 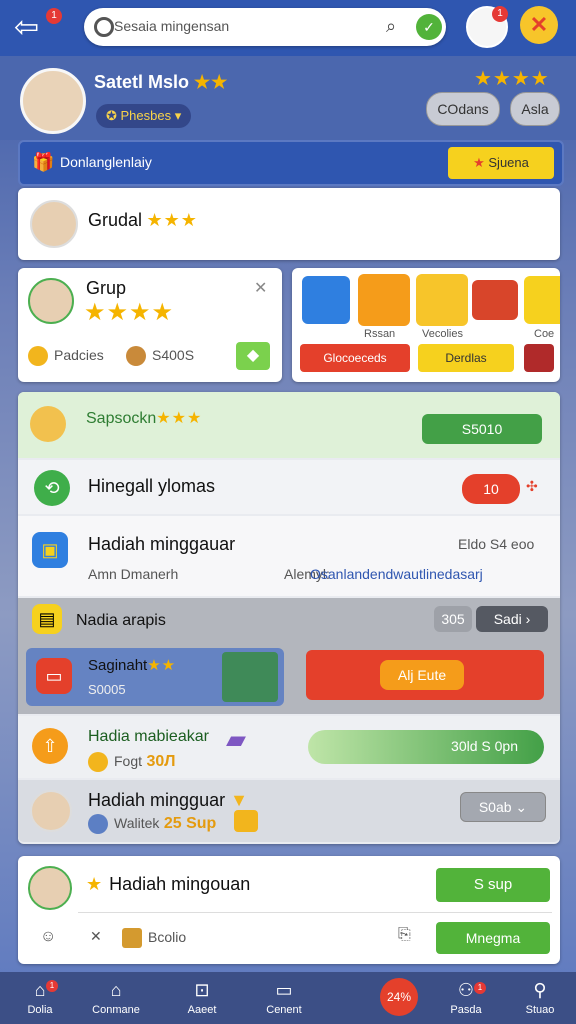 What do you see at coordinates (104, 27) in the screenshot?
I see `search-icon` at bounding box center [104, 27].